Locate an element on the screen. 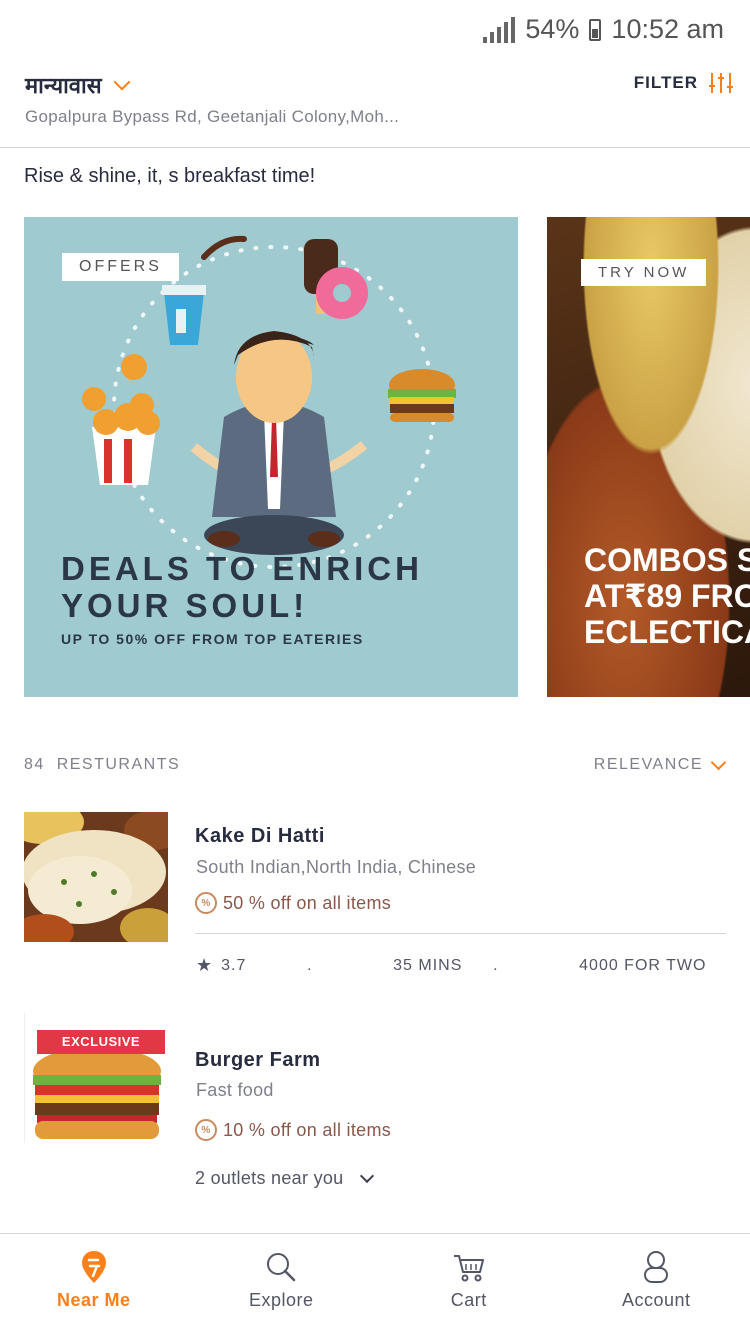 The height and width of the screenshot is (1334, 750). filter-button: FILTER is located at coordinates (684, 83).